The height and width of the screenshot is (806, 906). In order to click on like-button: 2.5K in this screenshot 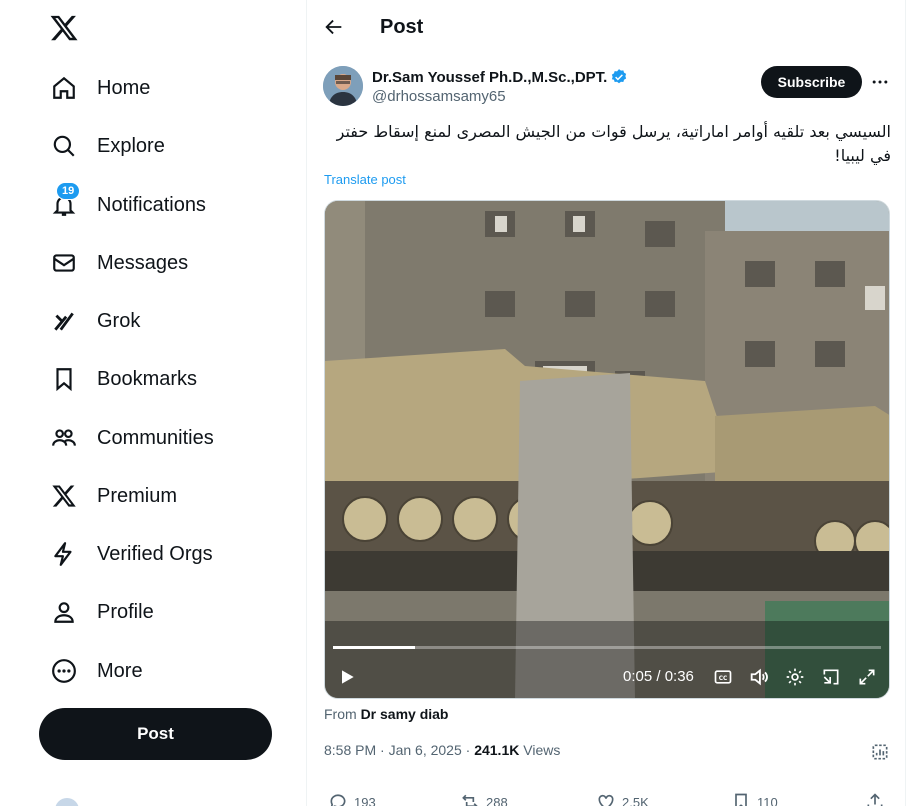, I will do `click(622, 799)`.